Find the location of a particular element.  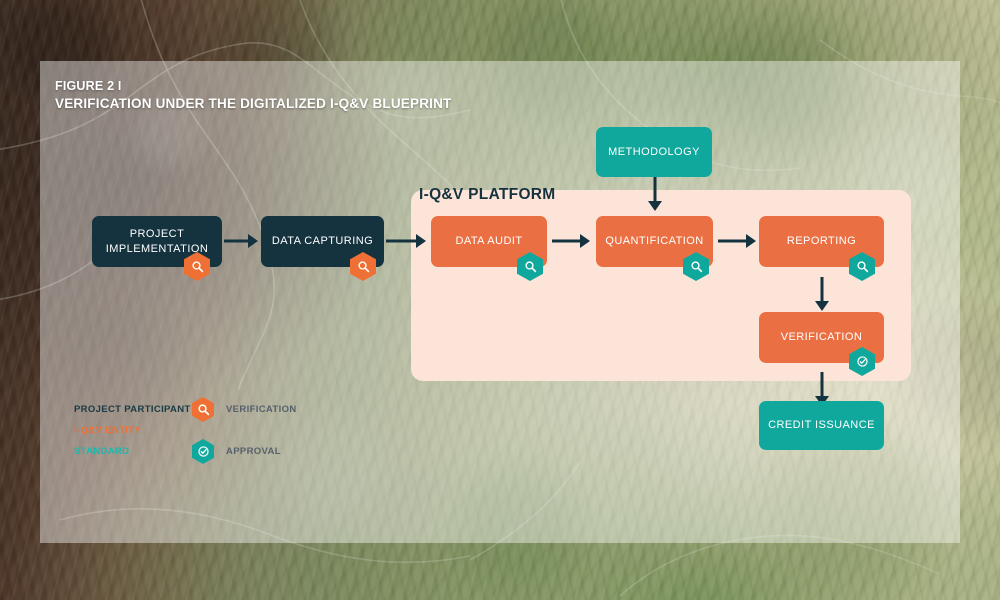

node-credit-issuance-label: CREDIT ISSUANCE is located at coordinates (821, 425).